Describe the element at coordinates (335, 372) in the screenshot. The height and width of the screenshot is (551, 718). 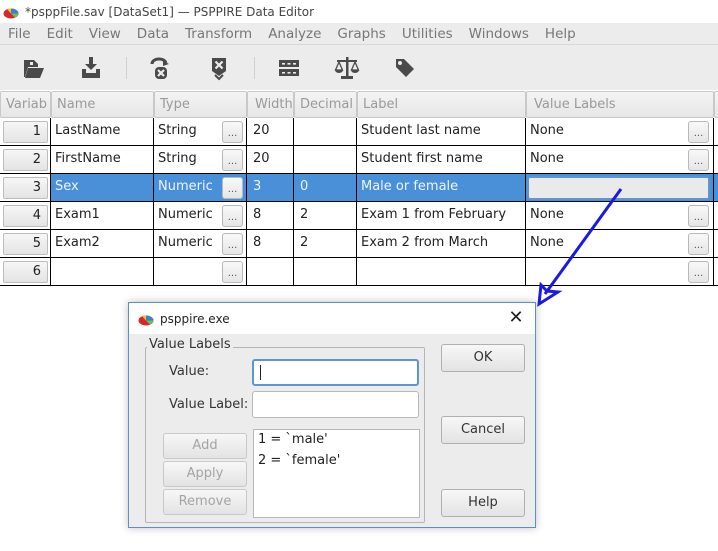
I see `value-input` at that location.